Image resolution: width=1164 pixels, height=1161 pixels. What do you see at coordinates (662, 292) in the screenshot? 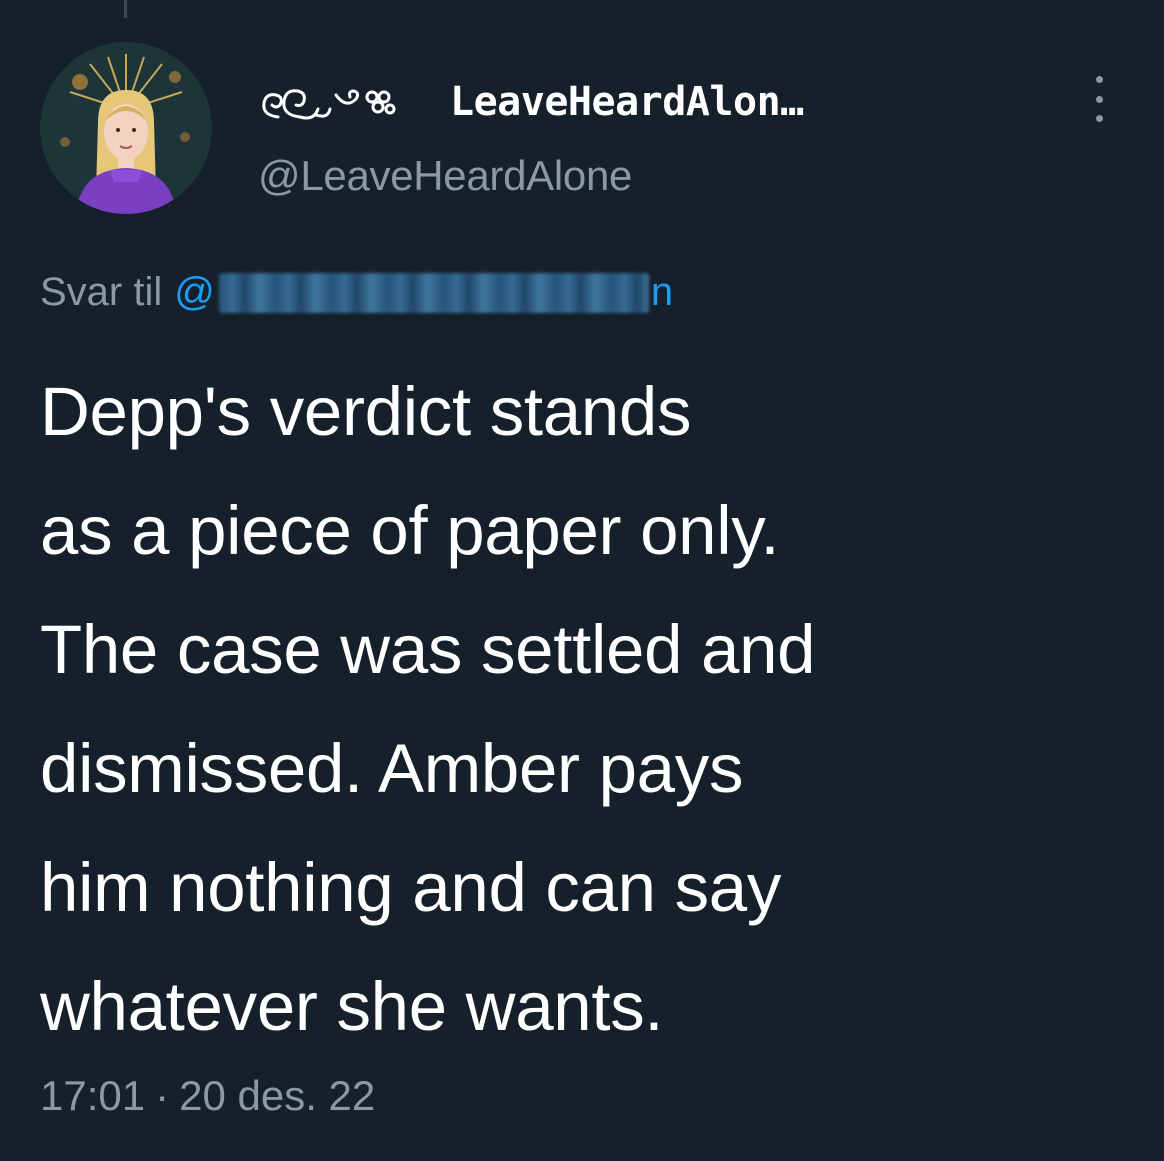
I see `mention-tail: n` at bounding box center [662, 292].